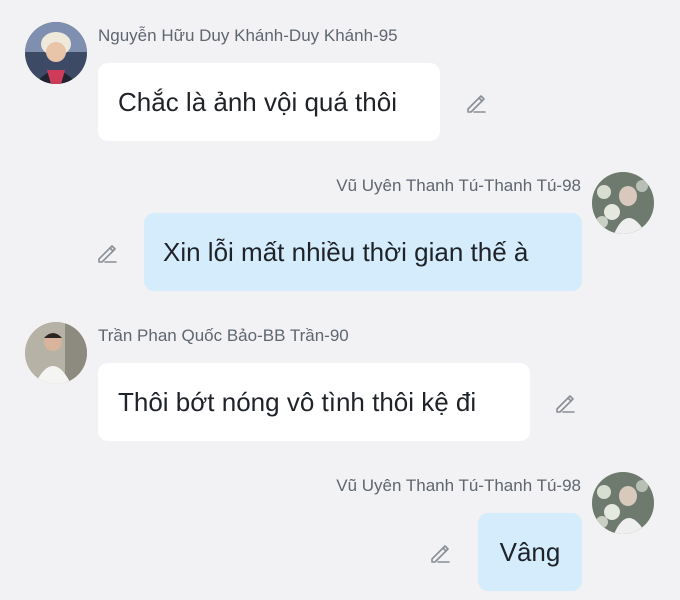 The width and height of the screenshot is (680, 600). Describe the element at coordinates (363, 252) in the screenshot. I see `message-bubble: Xin lỗi mất nhiều thời gian thế à` at that location.